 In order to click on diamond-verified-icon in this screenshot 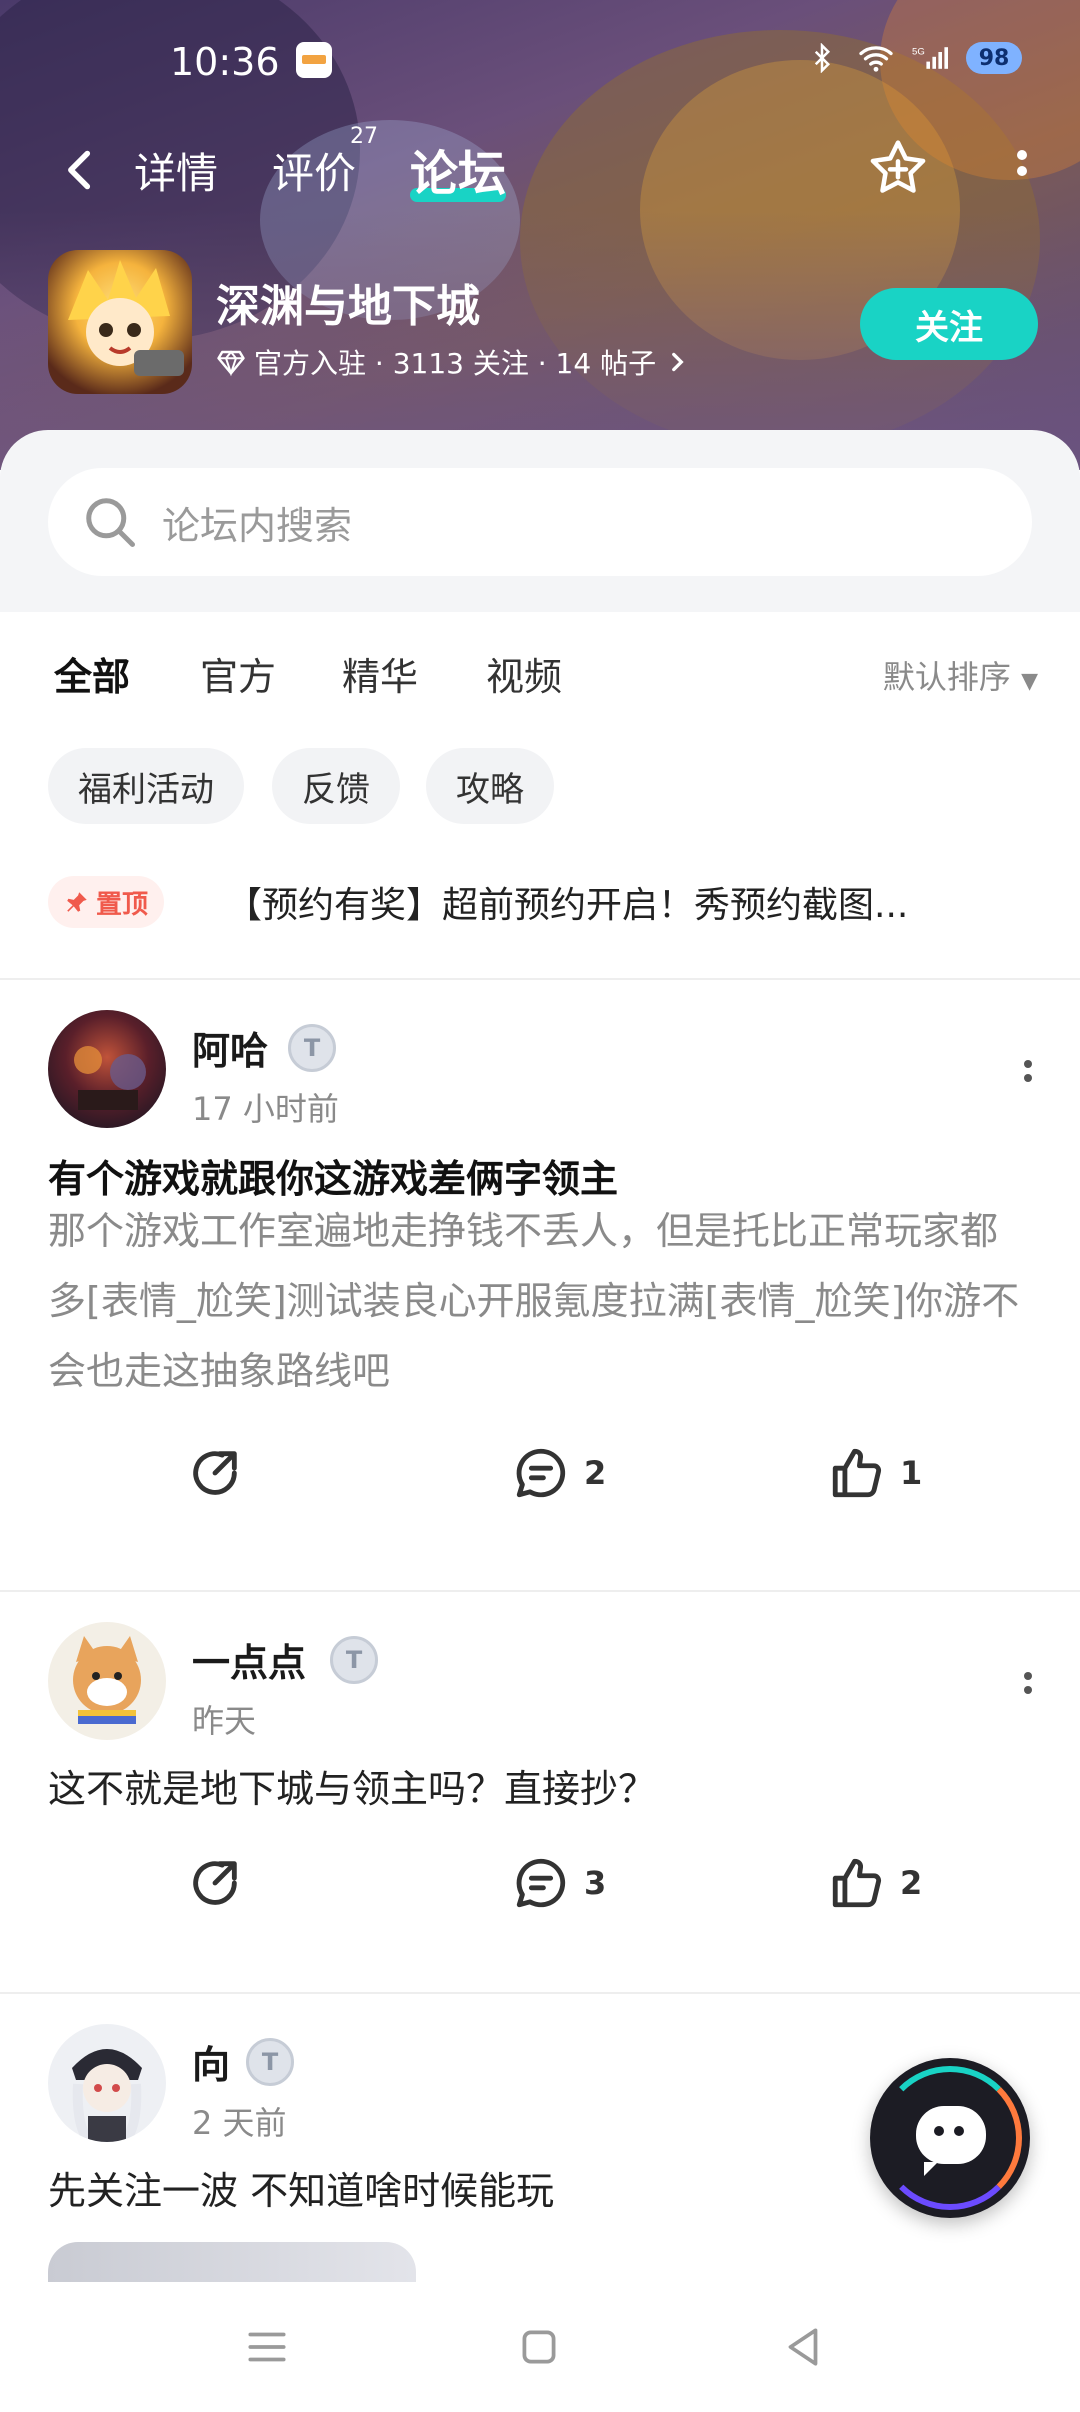, I will do `click(231, 363)`.